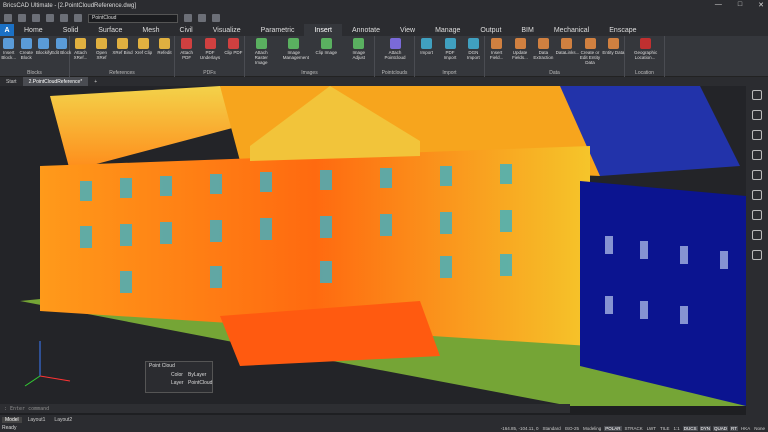 The height and width of the screenshot is (432, 768). Describe the element at coordinates (757, 155) in the screenshot. I see `stack-icon` at that location.